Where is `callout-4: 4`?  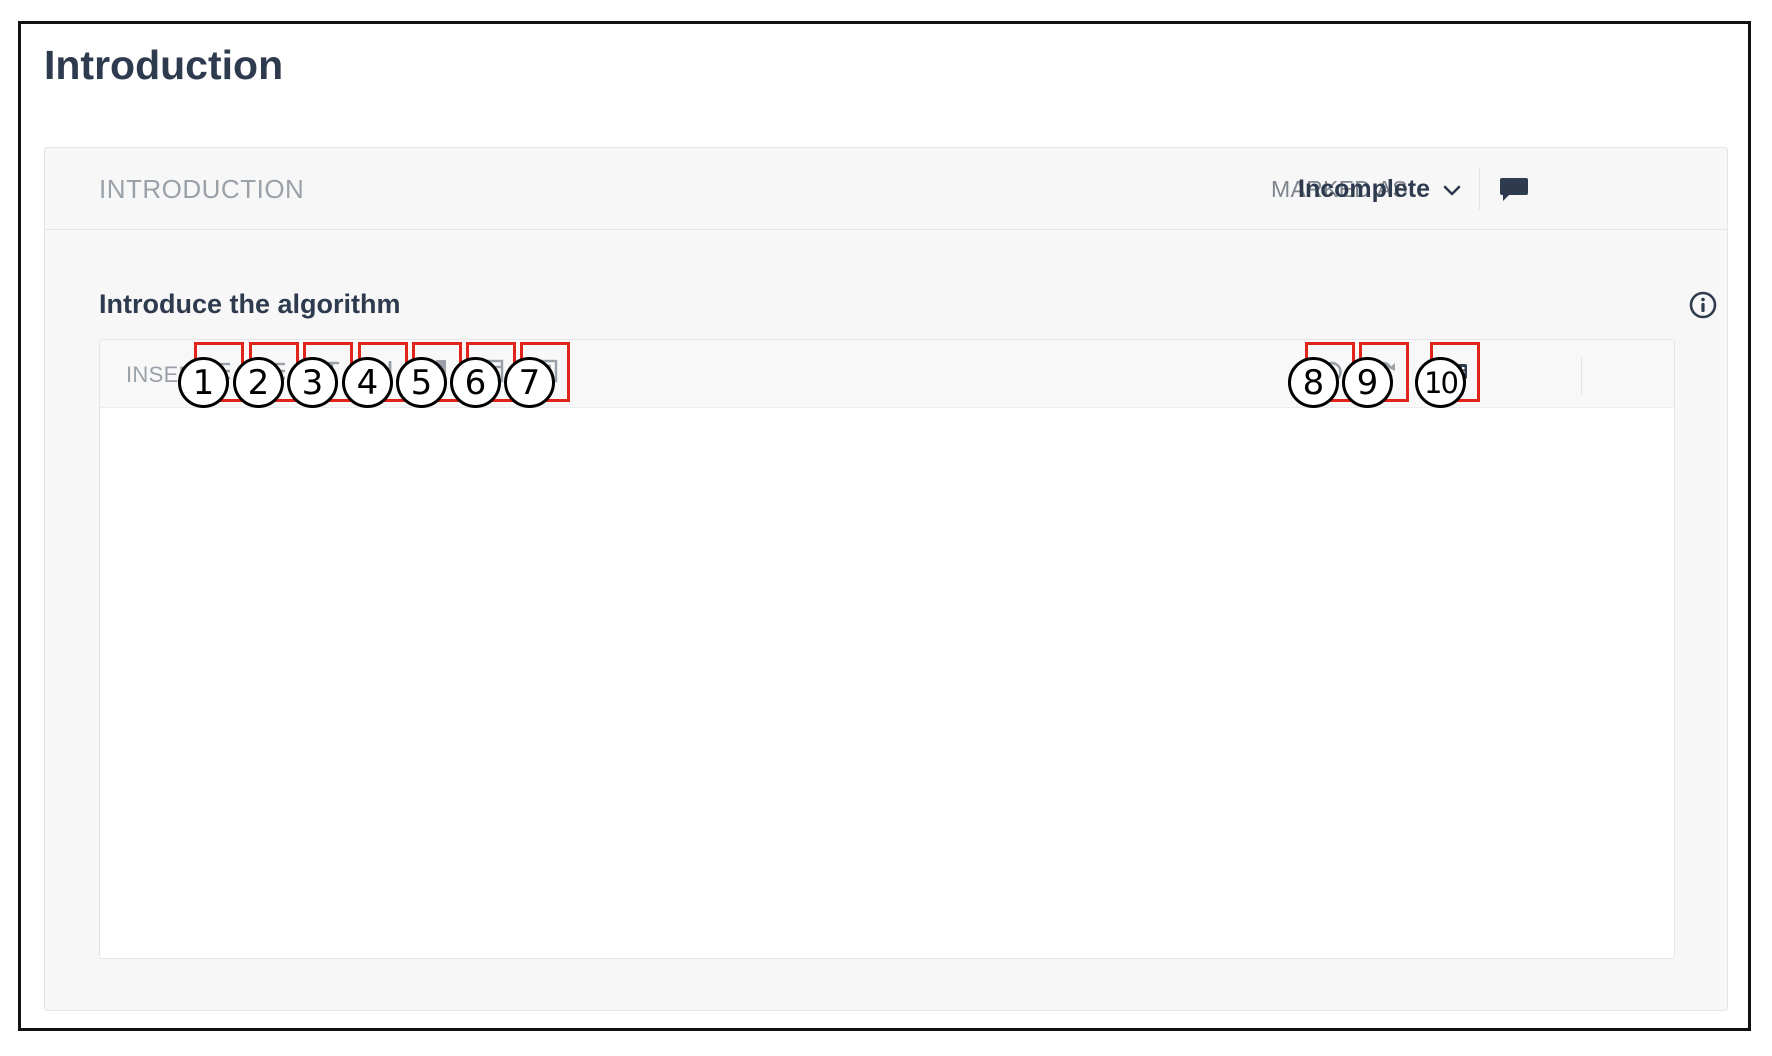
callout-4: 4 is located at coordinates (367, 382).